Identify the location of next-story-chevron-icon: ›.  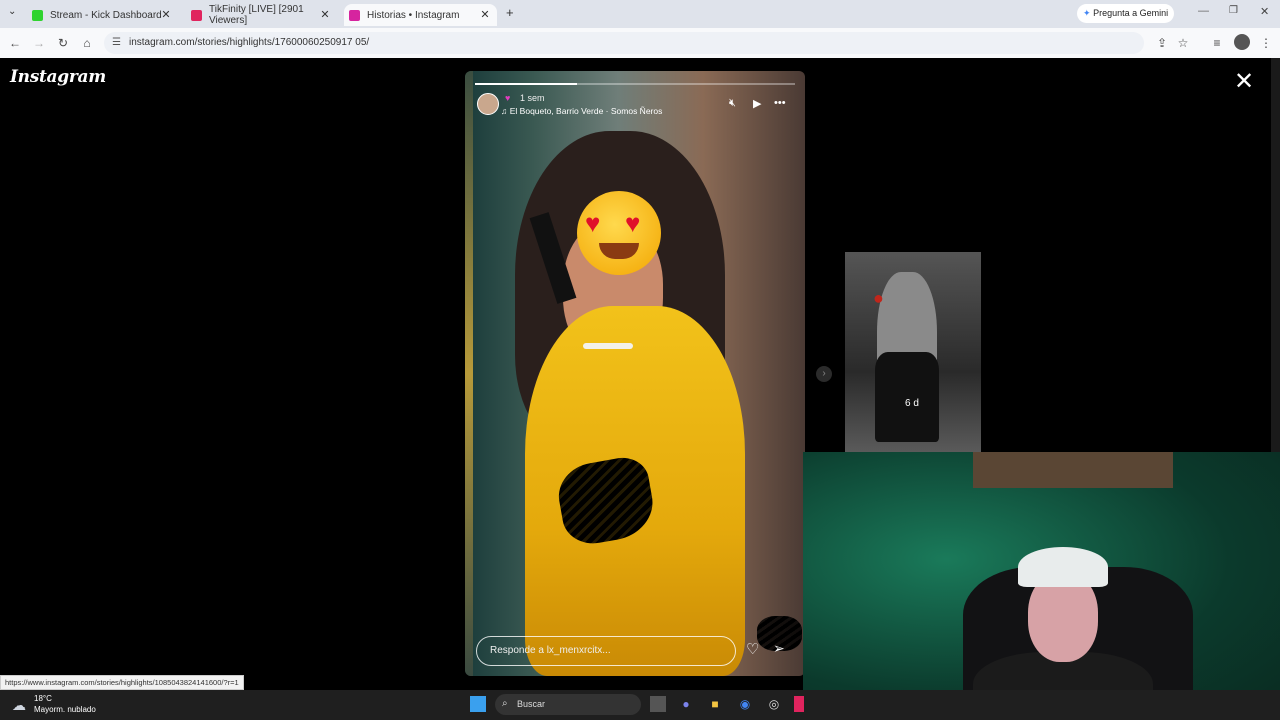
(824, 374).